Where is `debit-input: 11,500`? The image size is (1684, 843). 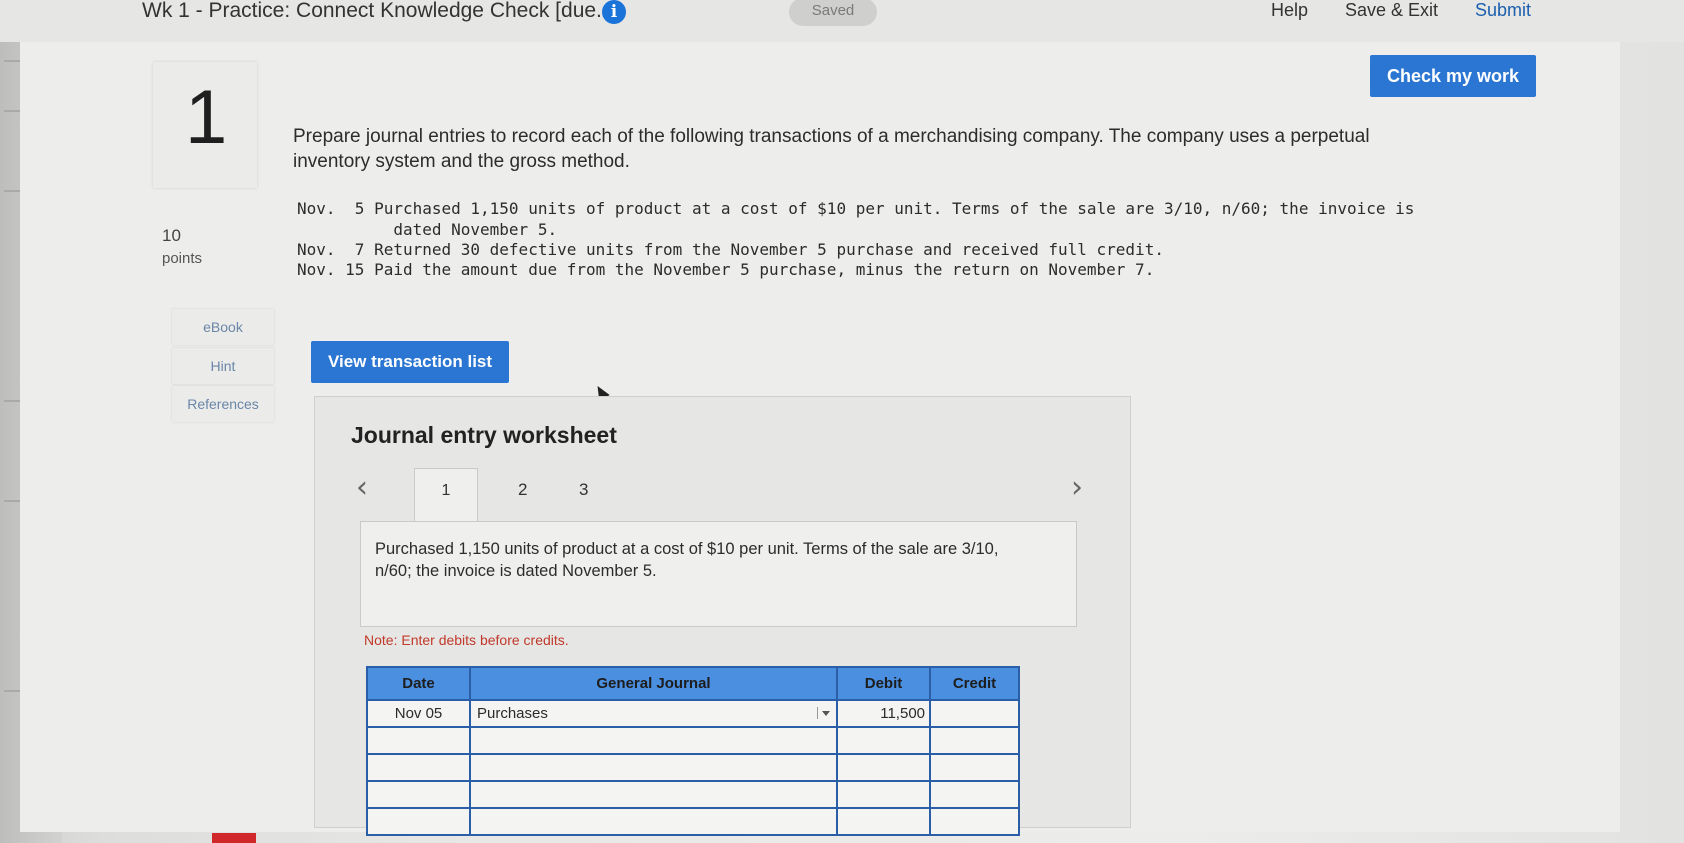
debit-input: 11,500 is located at coordinates (883, 713).